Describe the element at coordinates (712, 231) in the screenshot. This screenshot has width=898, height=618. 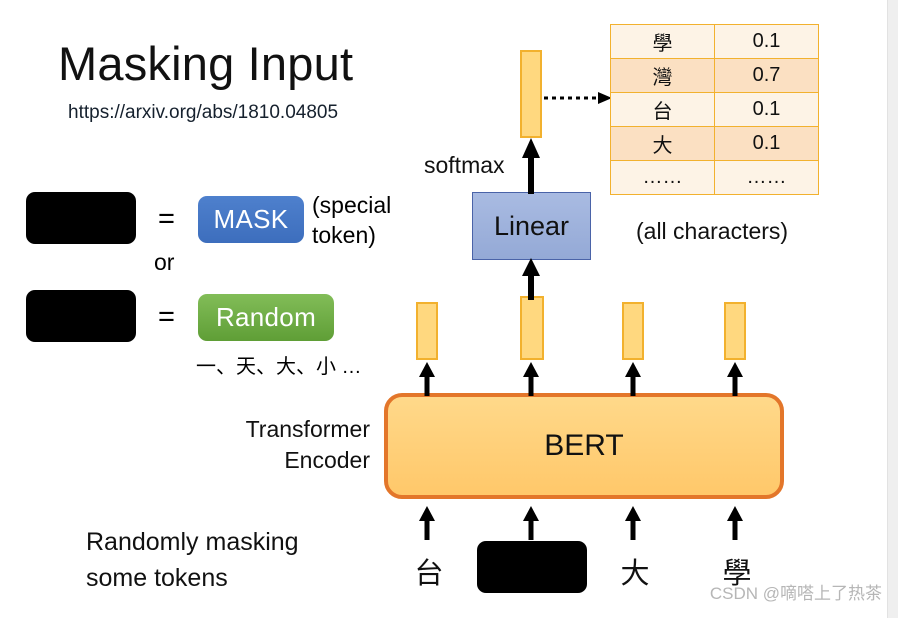
I see `all-characters-note: (all characters)` at that location.